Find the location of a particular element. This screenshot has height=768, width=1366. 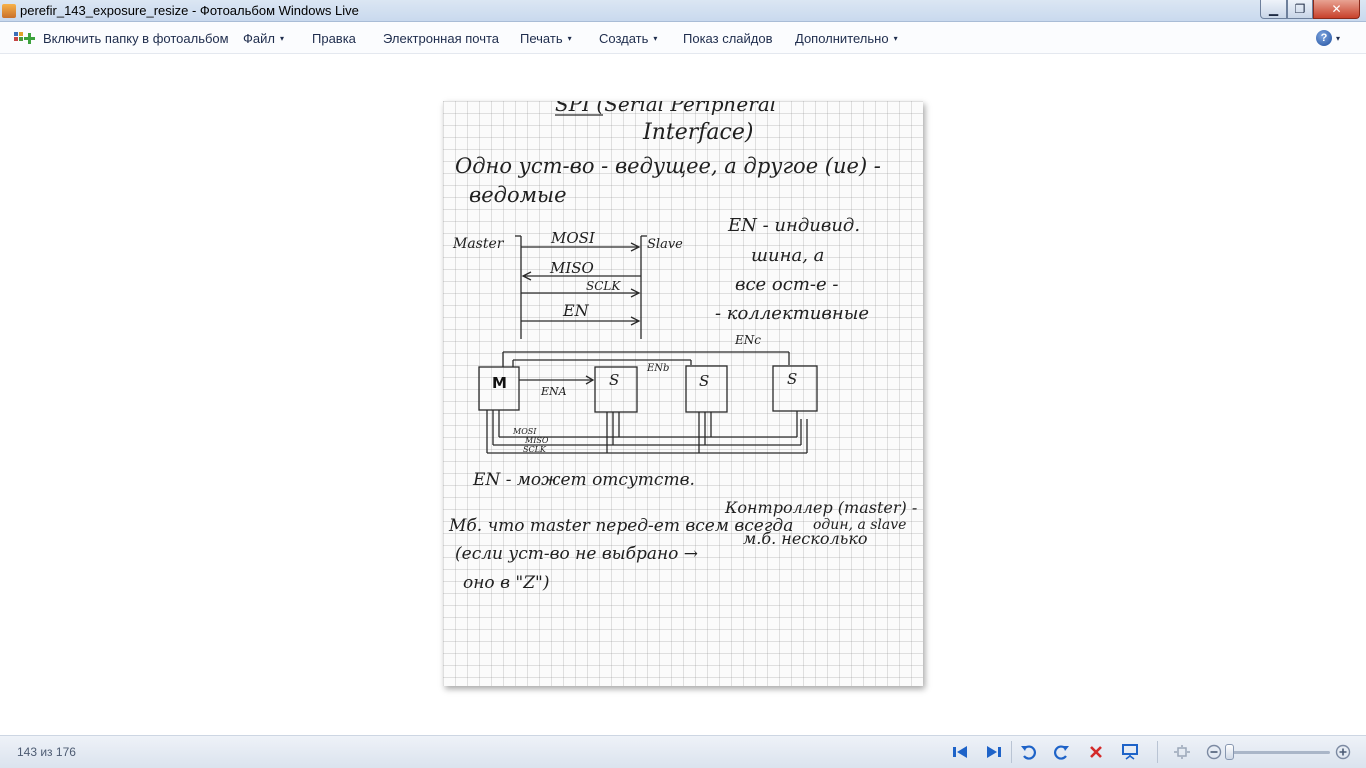

edit-menu: Правка is located at coordinates (334, 38).